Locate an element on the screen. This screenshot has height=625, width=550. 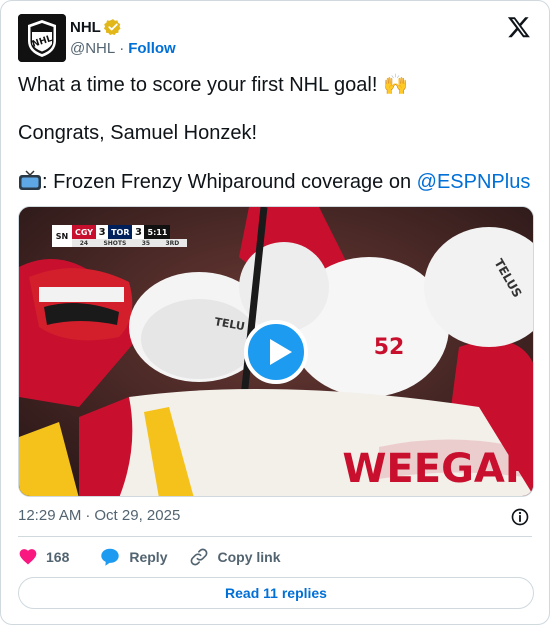
copy-link-button: Copy link is located at coordinates (235, 557).